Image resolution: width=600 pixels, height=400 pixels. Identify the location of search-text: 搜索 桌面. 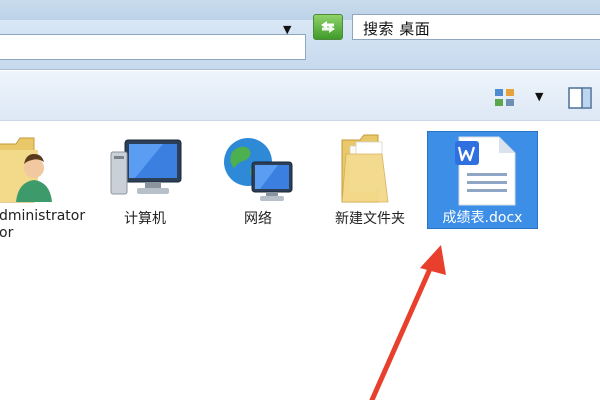
(397, 29).